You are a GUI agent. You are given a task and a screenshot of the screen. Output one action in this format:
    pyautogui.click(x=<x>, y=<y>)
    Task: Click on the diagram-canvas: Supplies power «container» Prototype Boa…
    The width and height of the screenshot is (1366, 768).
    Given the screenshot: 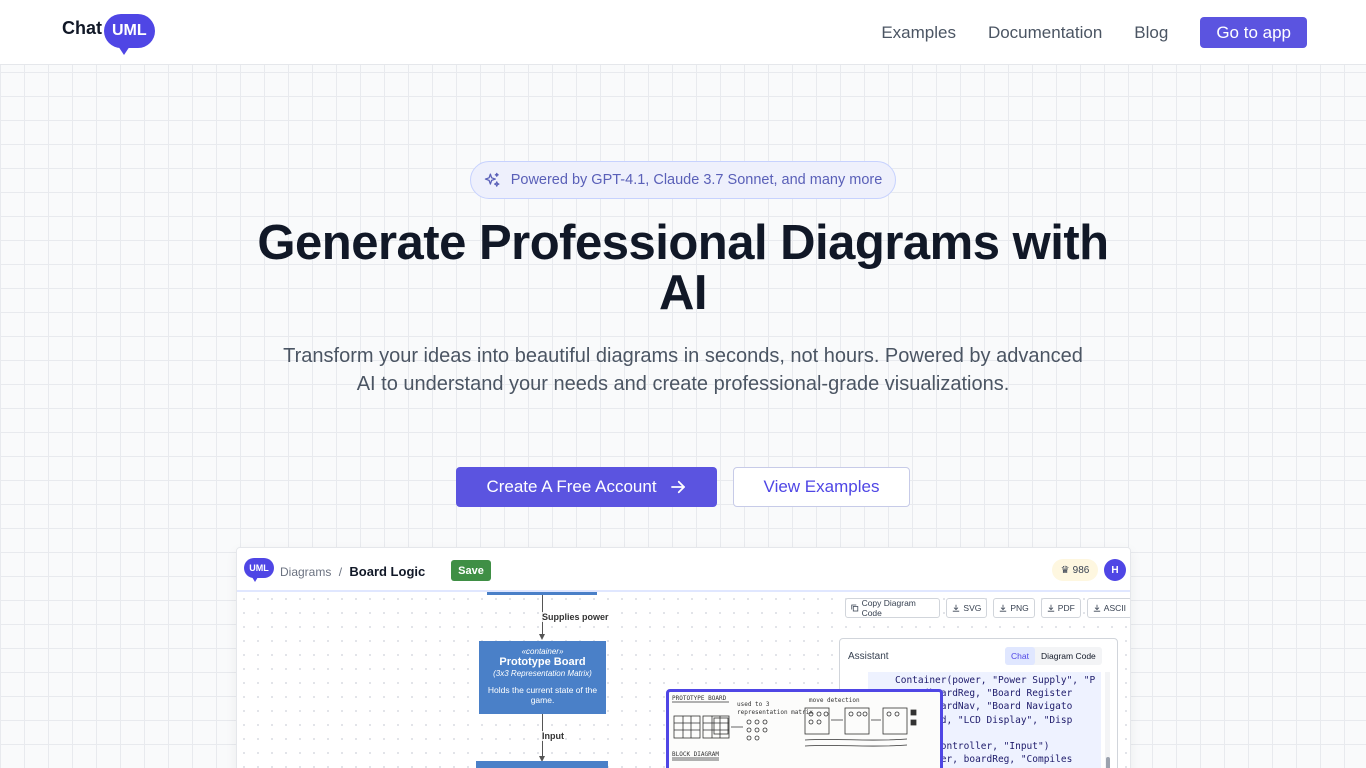 What is the action you would take?
    pyautogui.click(x=683, y=680)
    